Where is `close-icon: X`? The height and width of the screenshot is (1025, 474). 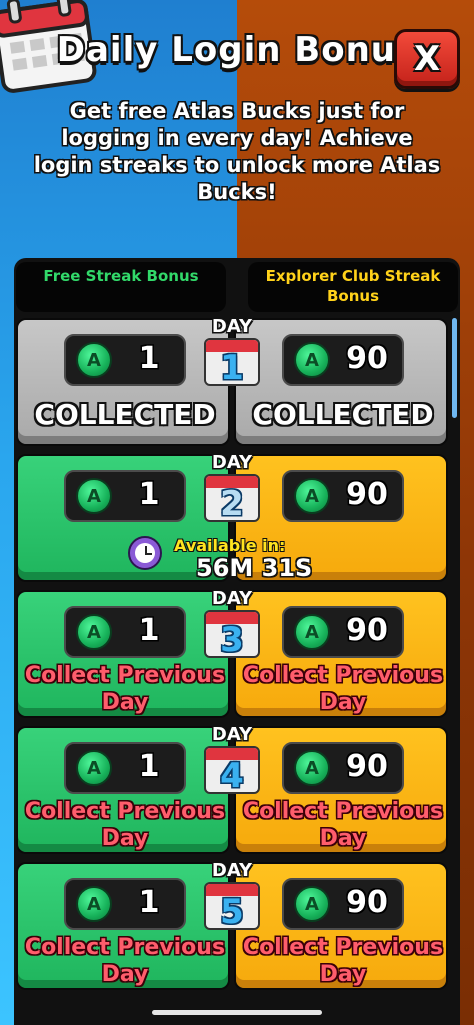 close-icon: X is located at coordinates (427, 59).